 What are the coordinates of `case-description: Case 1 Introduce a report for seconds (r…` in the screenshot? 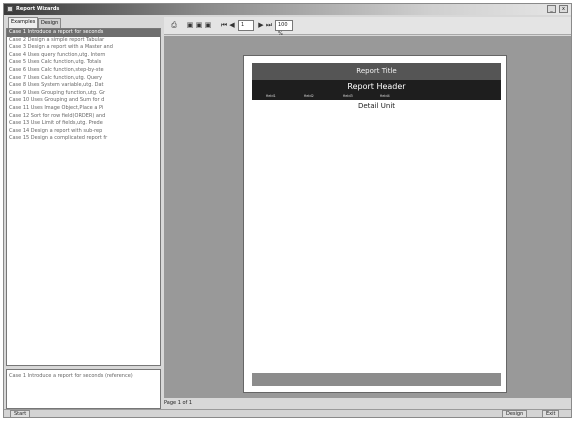 It's located at (83, 389).